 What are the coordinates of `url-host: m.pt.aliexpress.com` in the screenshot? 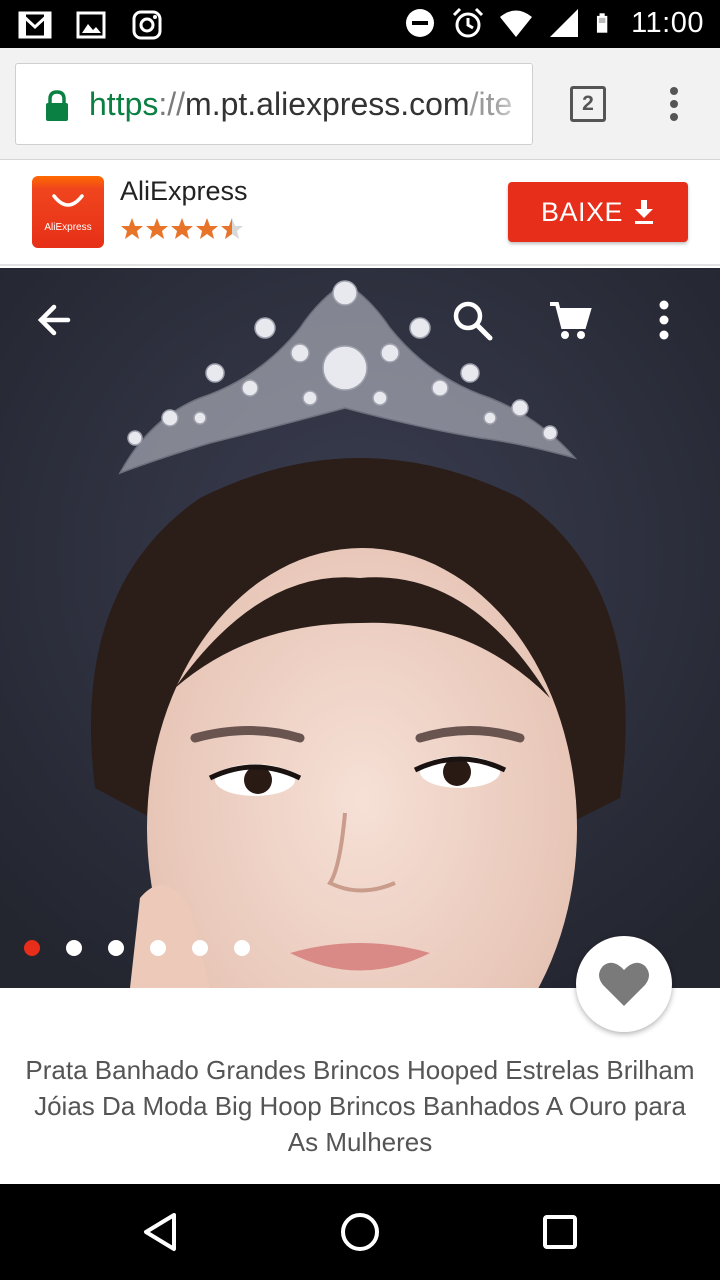 It's located at (327, 104).